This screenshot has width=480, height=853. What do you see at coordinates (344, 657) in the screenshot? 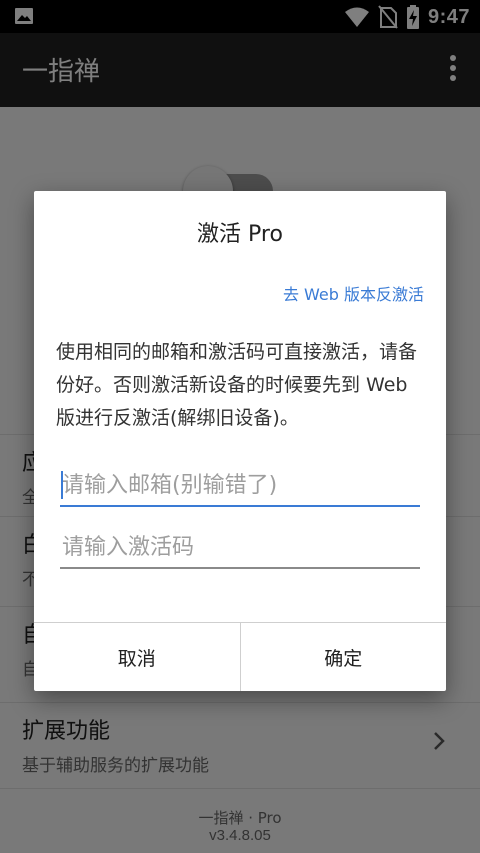
I see `confirm-button: 确定` at bounding box center [344, 657].